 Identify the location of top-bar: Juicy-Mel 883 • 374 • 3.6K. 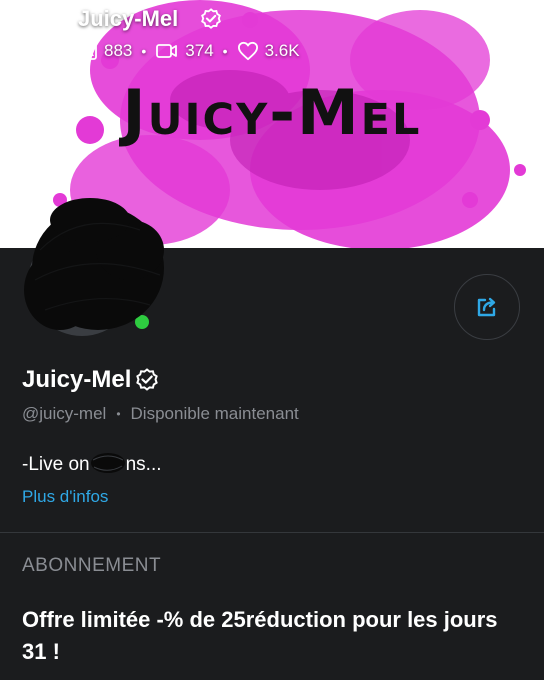
(272, 36).